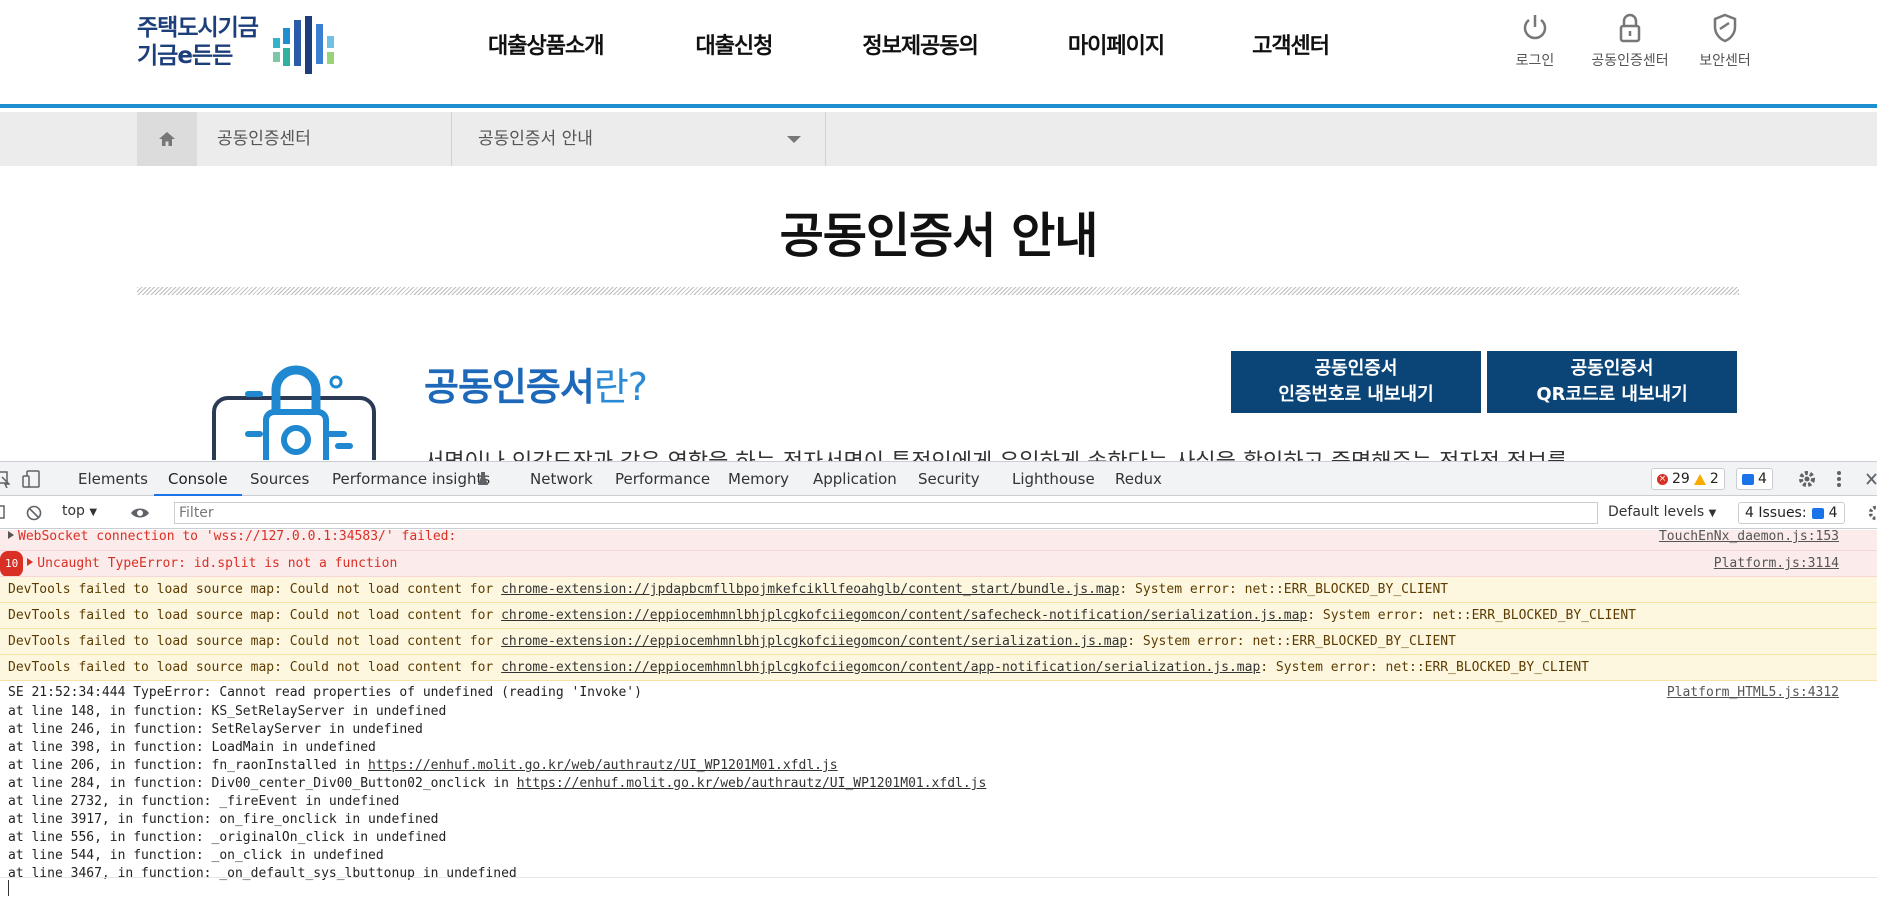 This screenshot has width=1877, height=912. Describe the element at coordinates (1807, 479) in the screenshot. I see `gear-icon` at that location.